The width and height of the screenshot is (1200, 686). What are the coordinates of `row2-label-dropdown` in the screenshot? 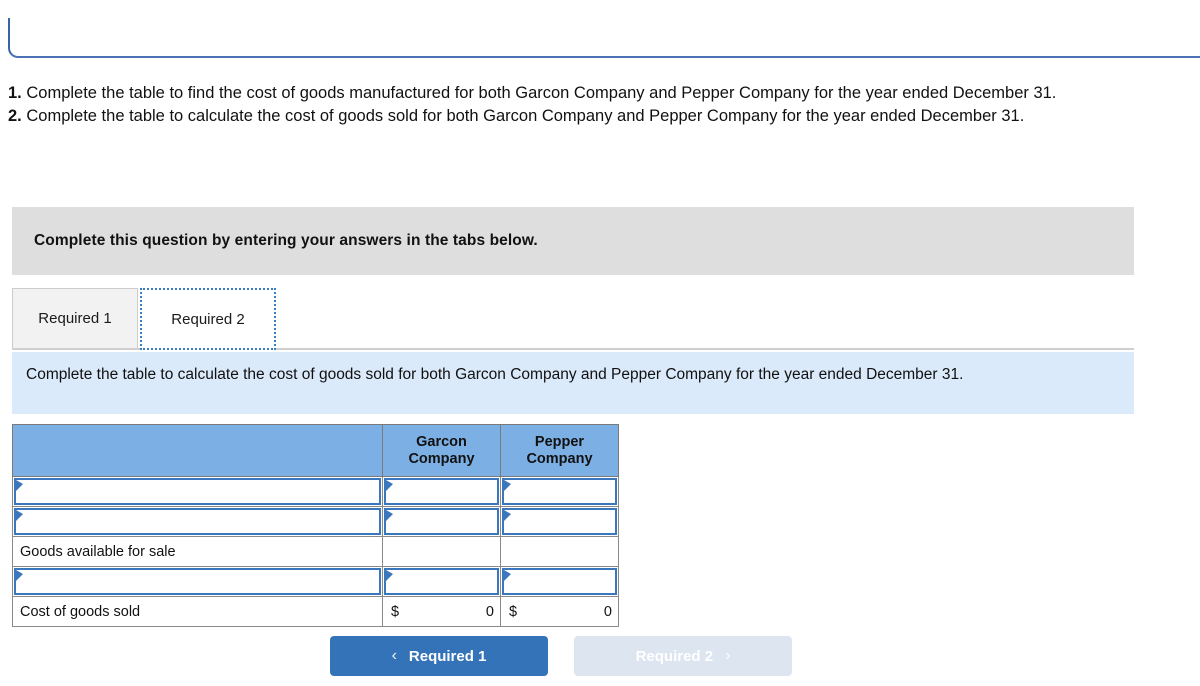 It's located at (197, 521).